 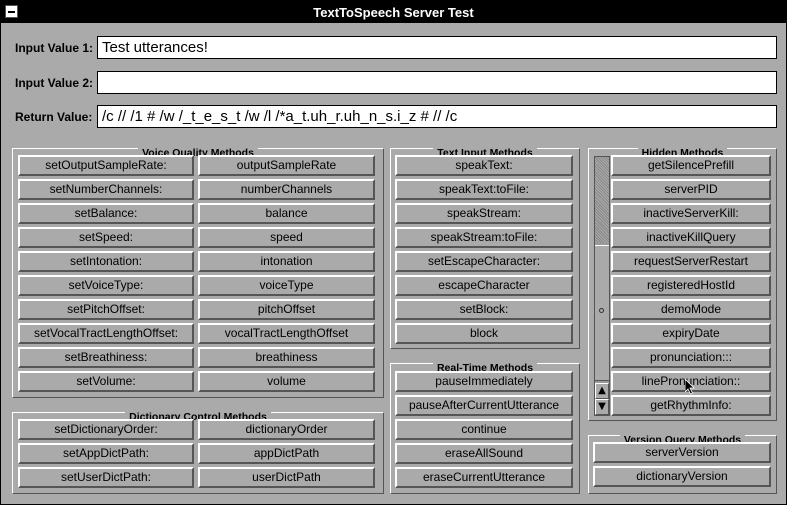 I want to click on speak-stream-button: speakStream:, so click(x=484, y=213).